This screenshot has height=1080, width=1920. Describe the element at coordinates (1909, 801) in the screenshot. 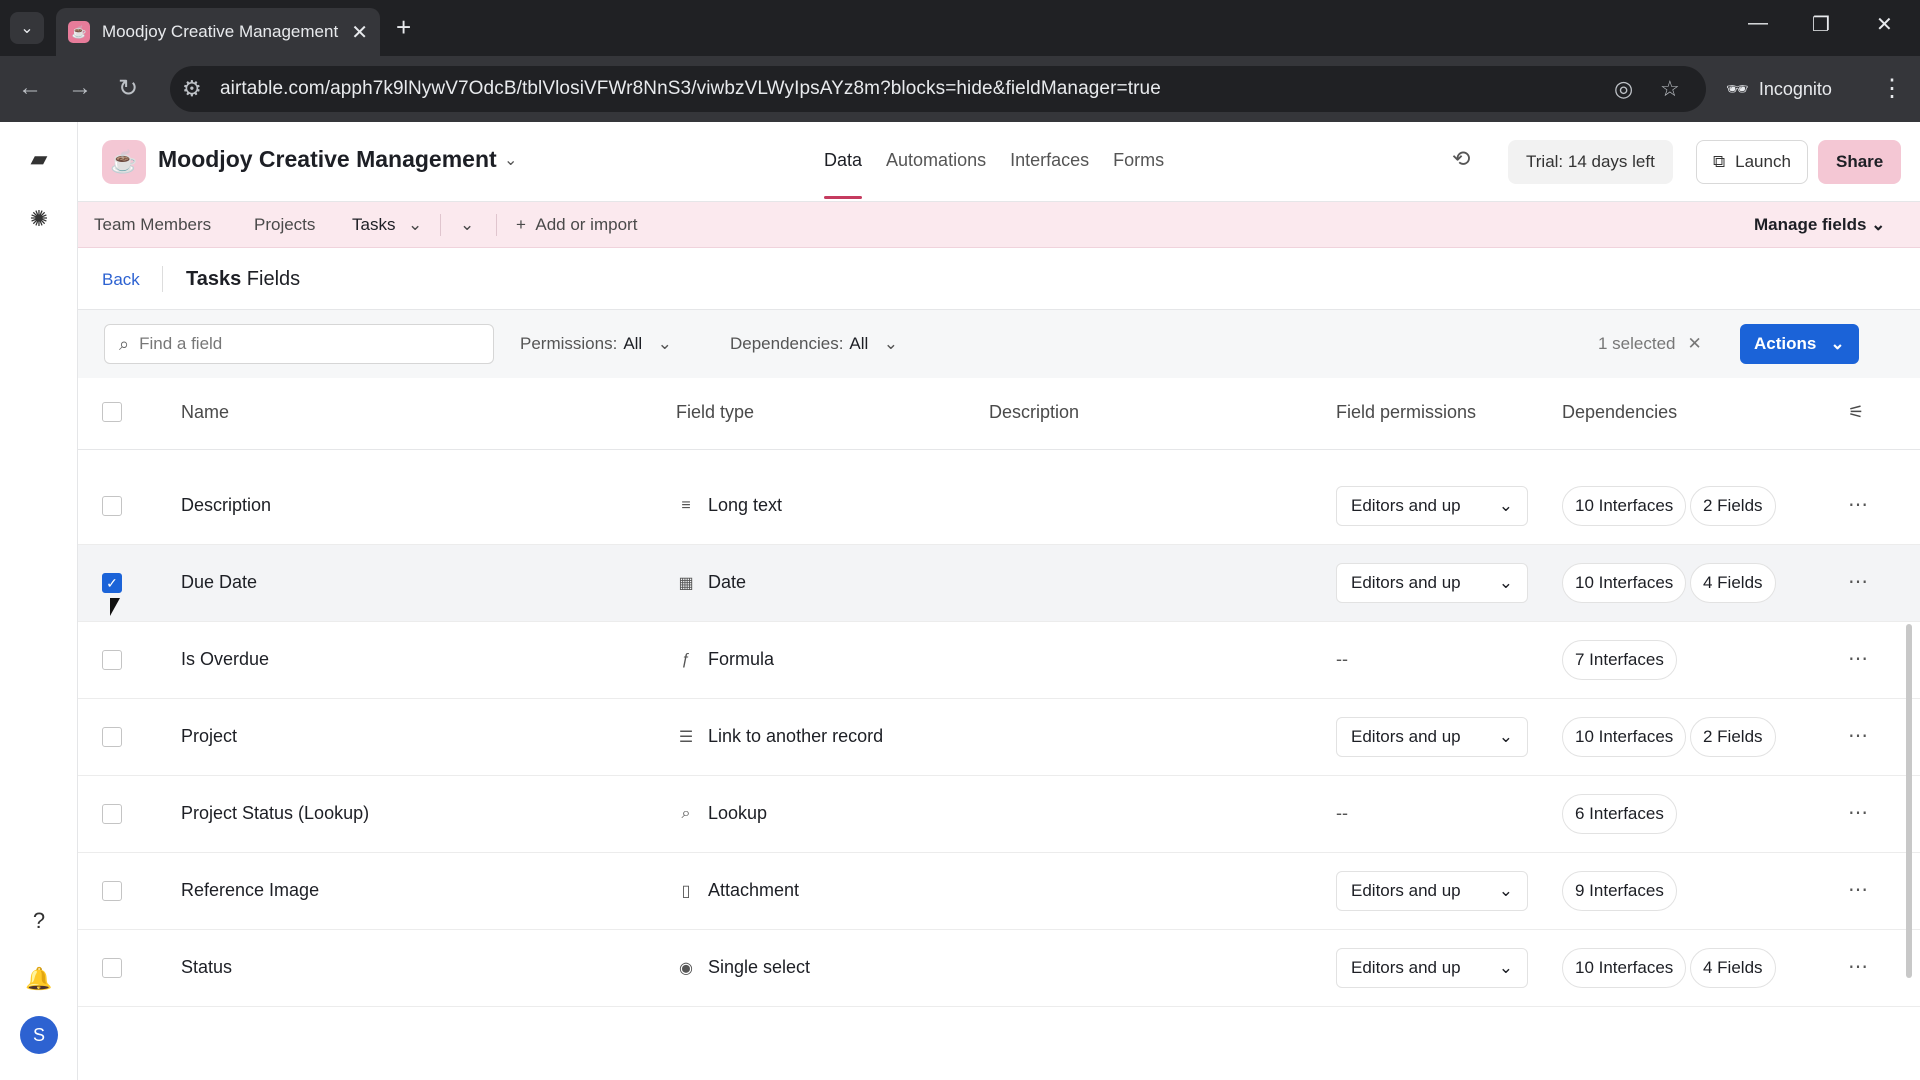

I see `scrollbar` at that location.